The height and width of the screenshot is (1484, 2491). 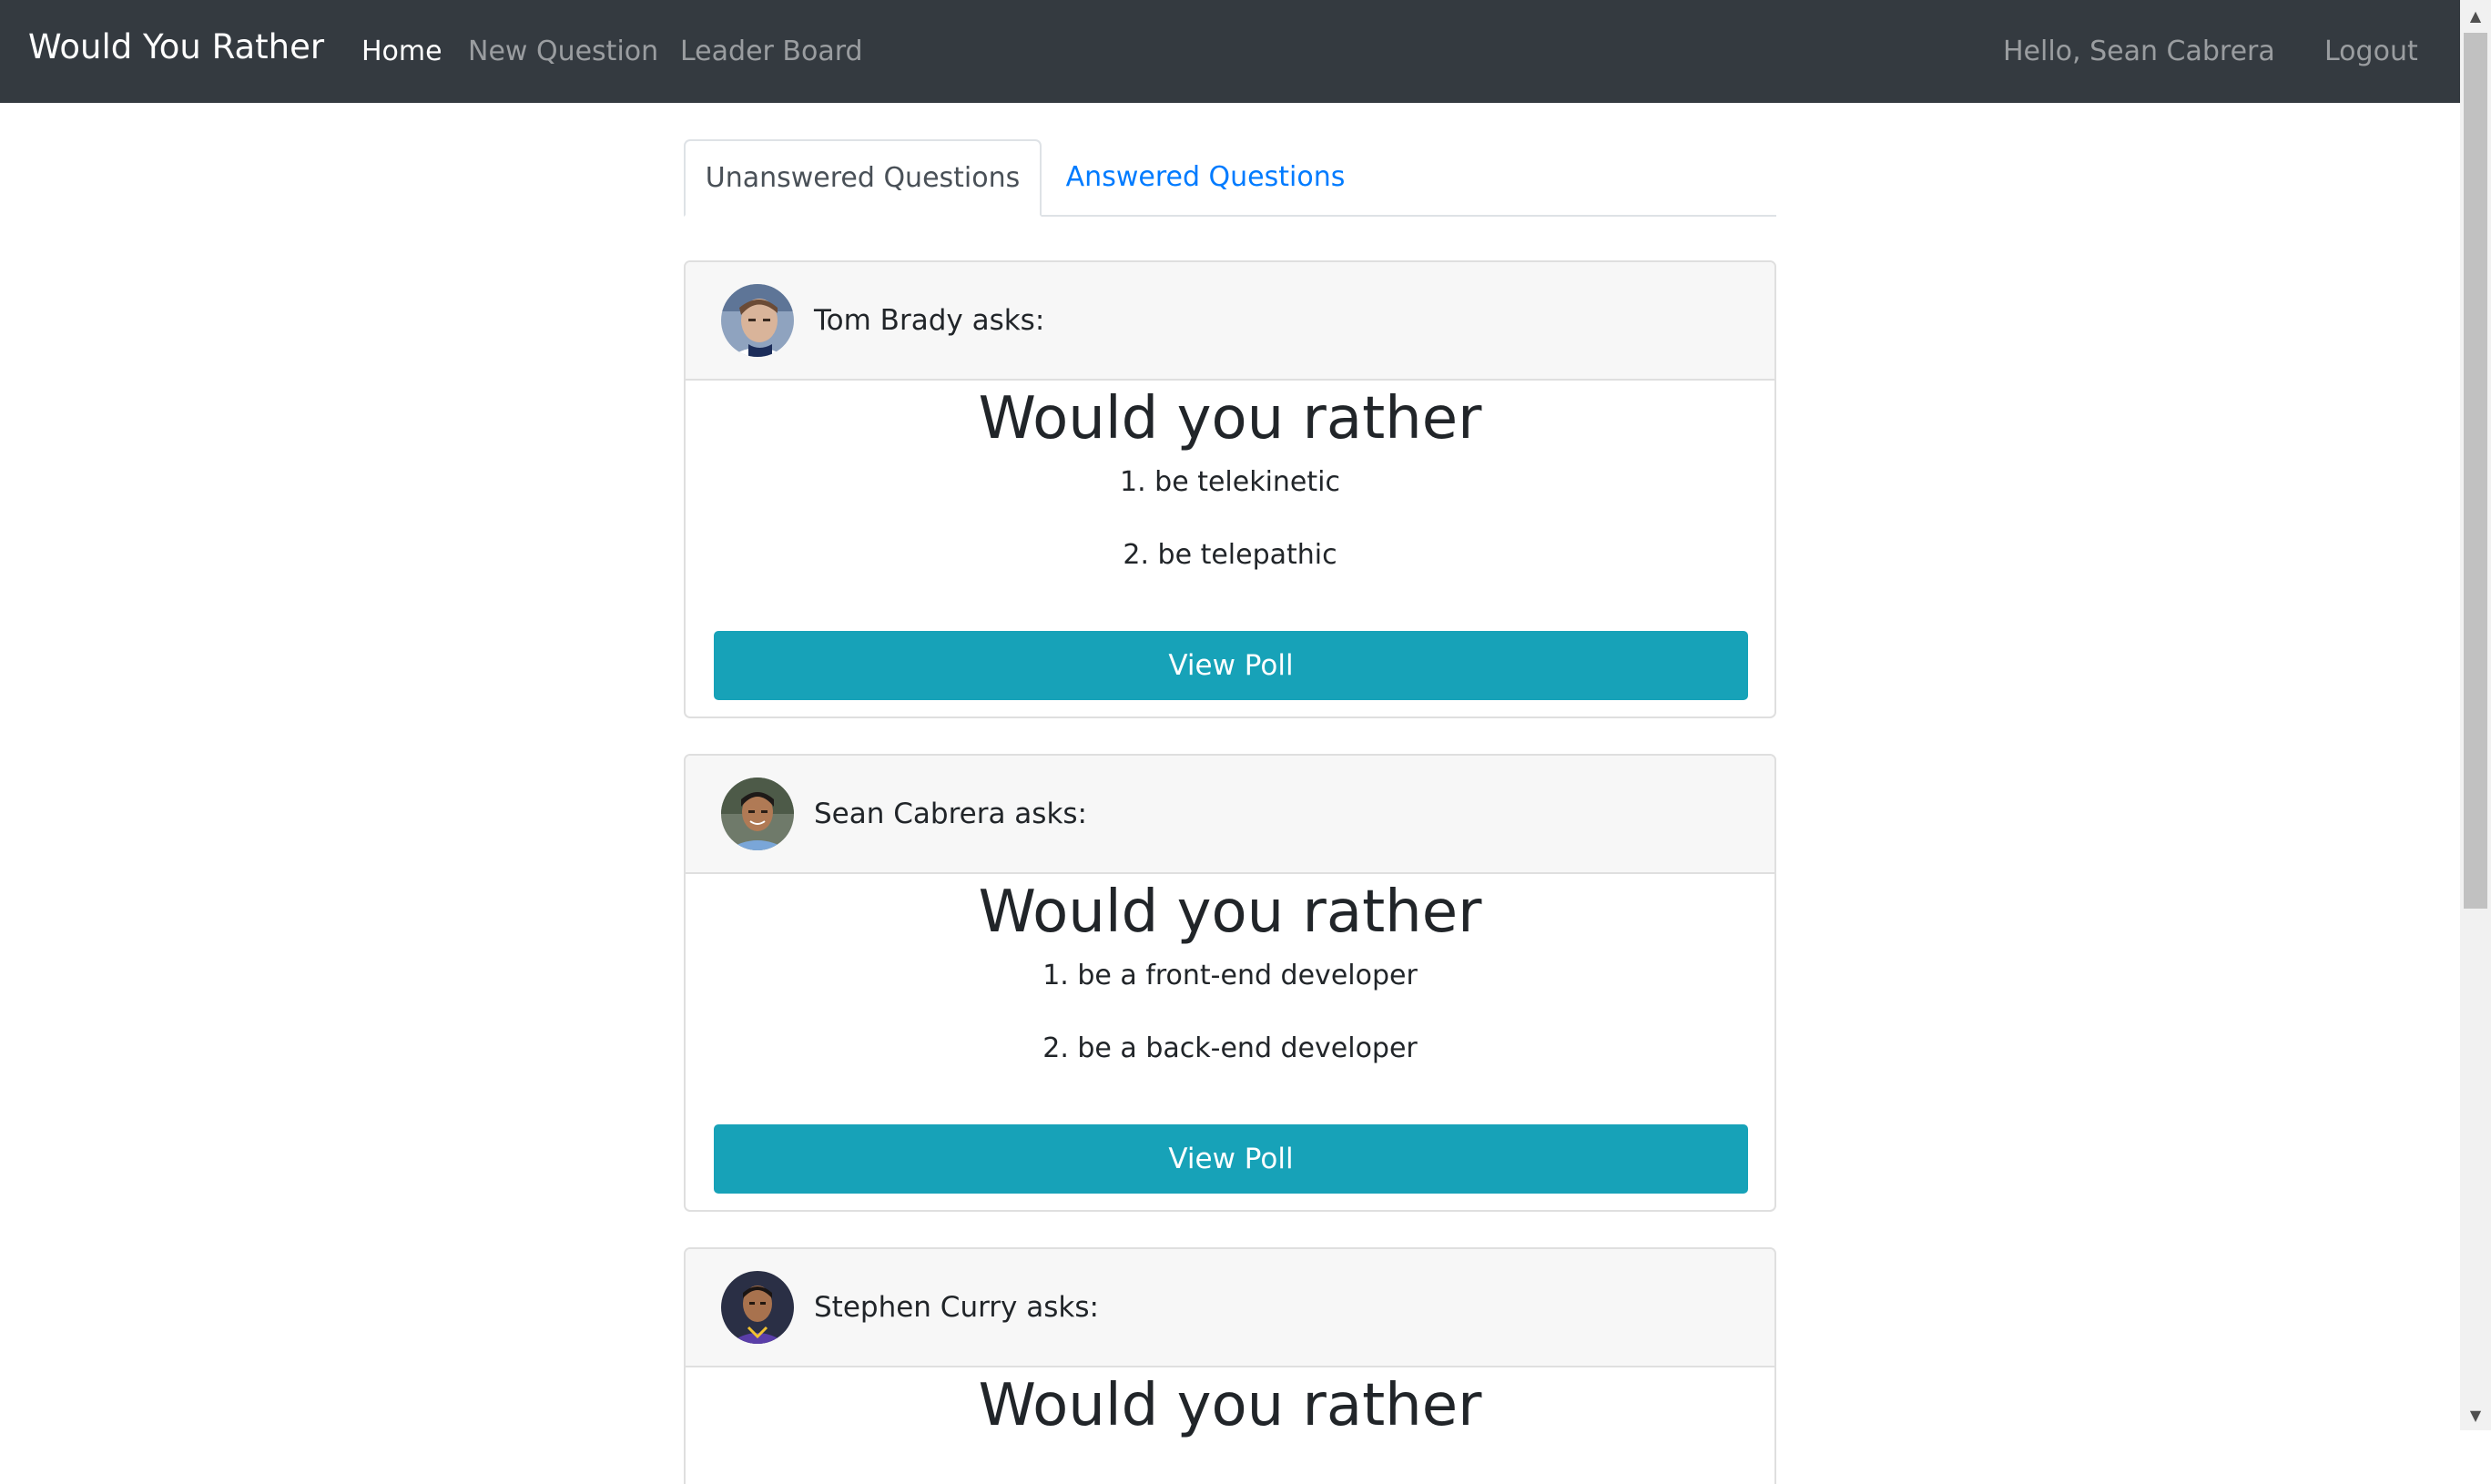 I want to click on question-author: Sean Cabrera asks:, so click(x=950, y=814).